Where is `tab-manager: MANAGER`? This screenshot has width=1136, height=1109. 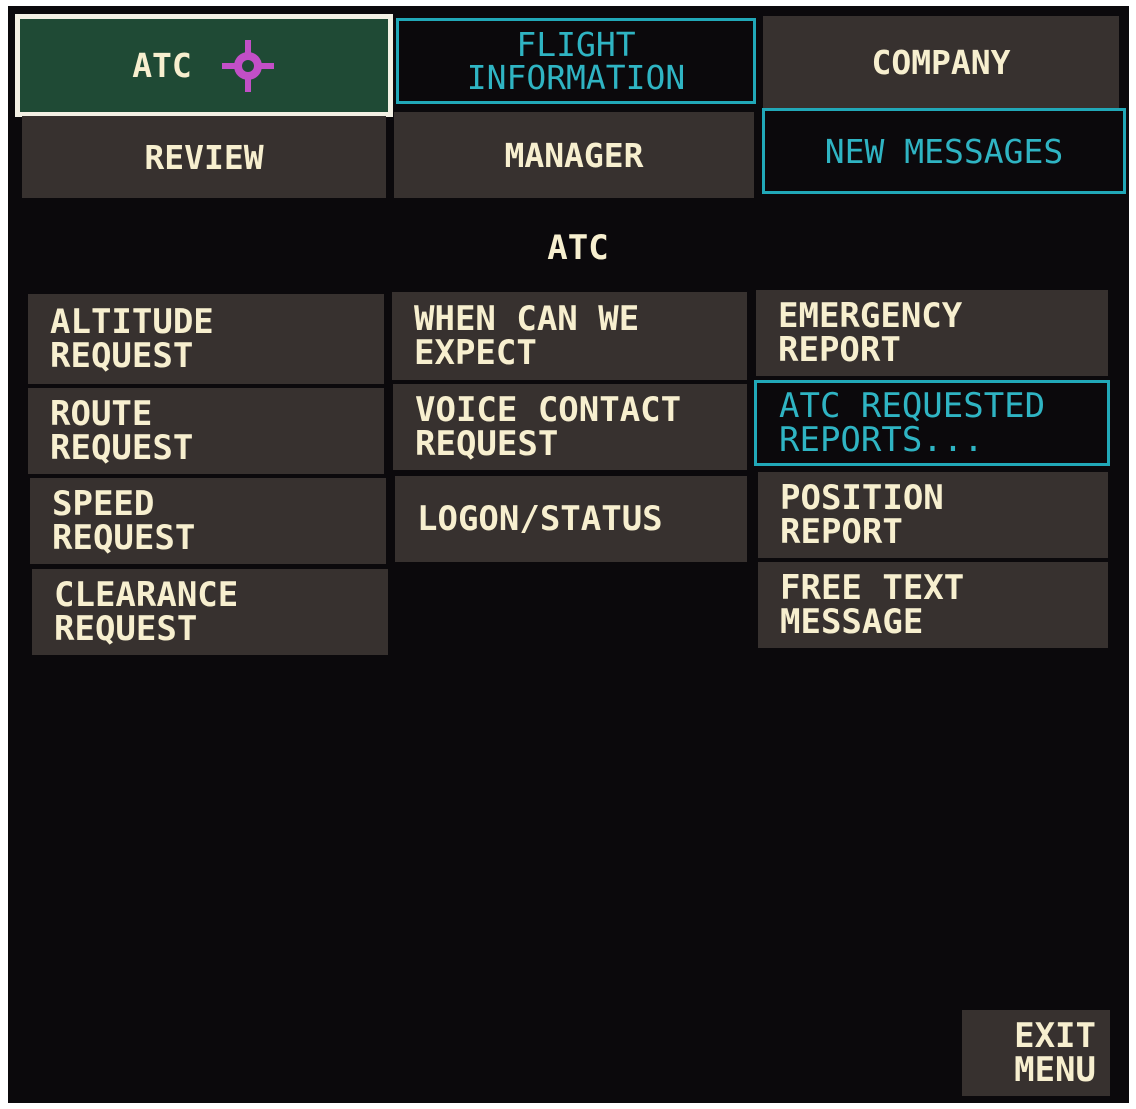 tab-manager: MANAGER is located at coordinates (574, 155).